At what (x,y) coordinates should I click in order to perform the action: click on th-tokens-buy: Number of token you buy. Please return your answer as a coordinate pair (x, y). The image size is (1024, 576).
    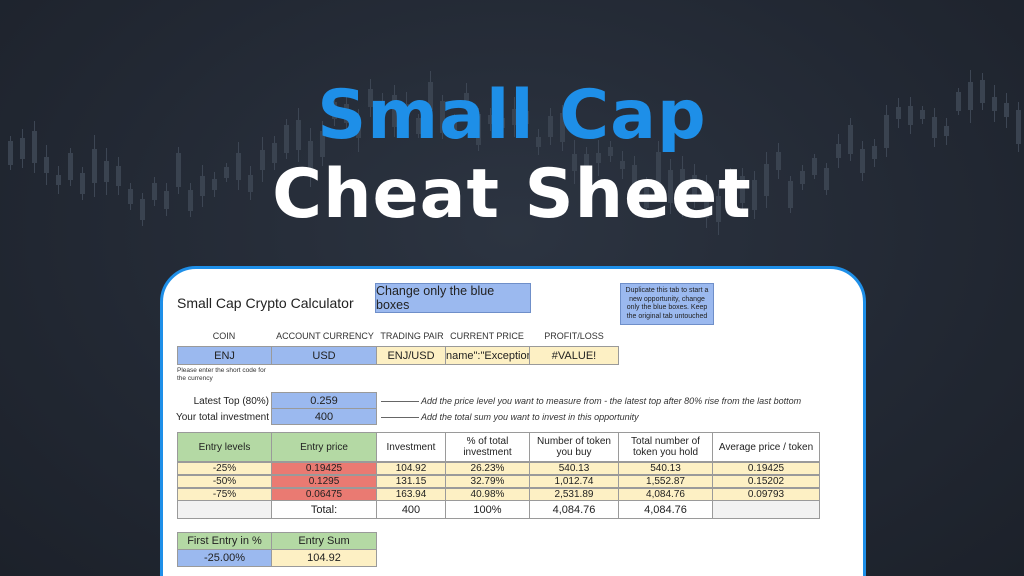
    Looking at the image, I should click on (574, 447).